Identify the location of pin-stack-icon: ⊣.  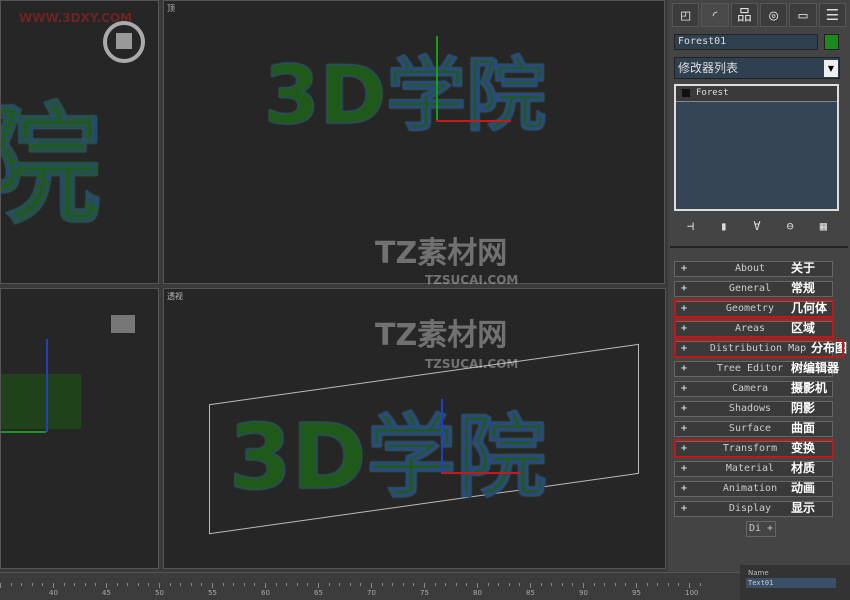
(690, 226).